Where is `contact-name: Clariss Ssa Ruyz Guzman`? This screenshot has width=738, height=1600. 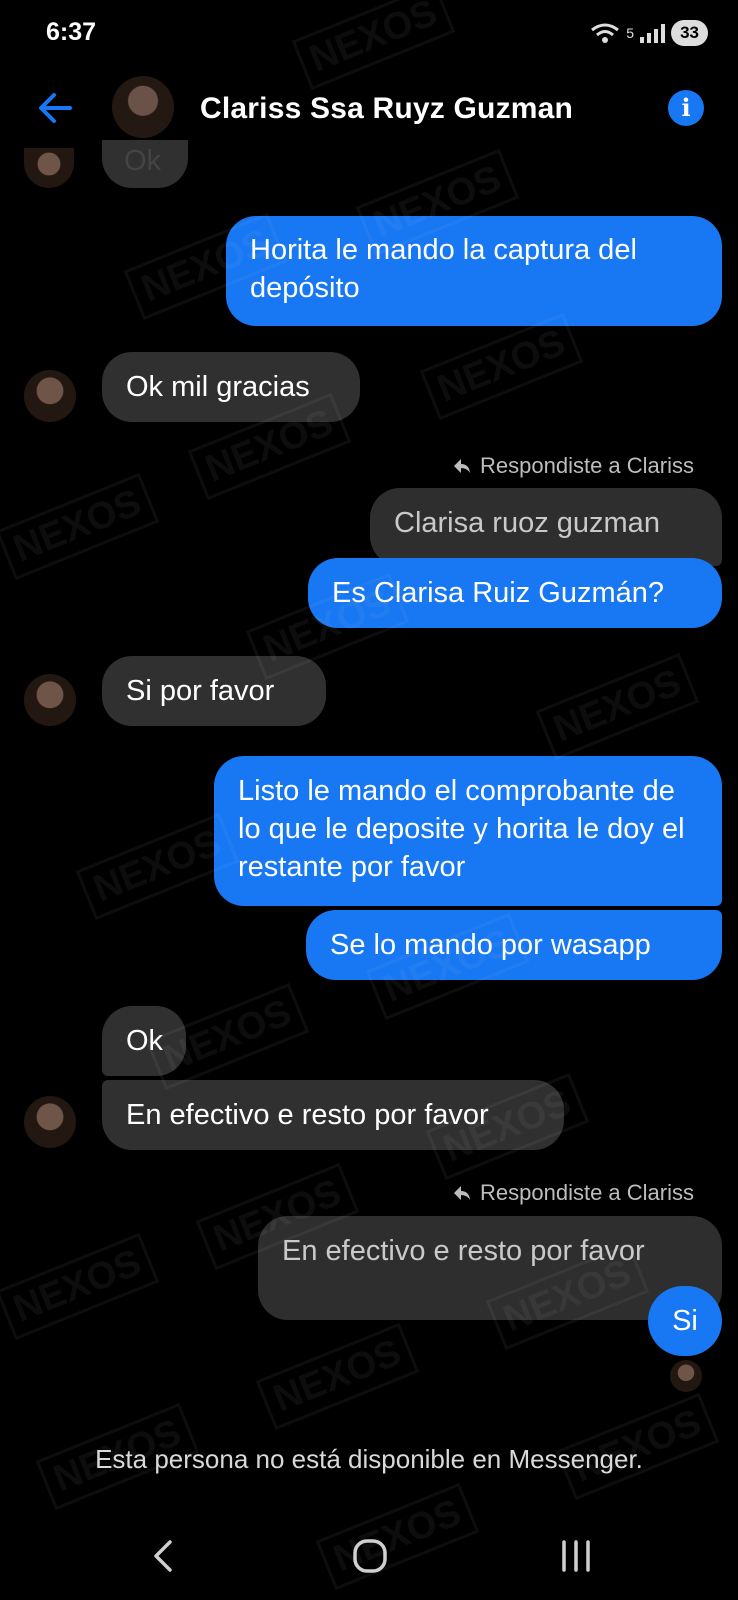 contact-name: Clariss Ssa Ruyz Guzman is located at coordinates (386, 109).